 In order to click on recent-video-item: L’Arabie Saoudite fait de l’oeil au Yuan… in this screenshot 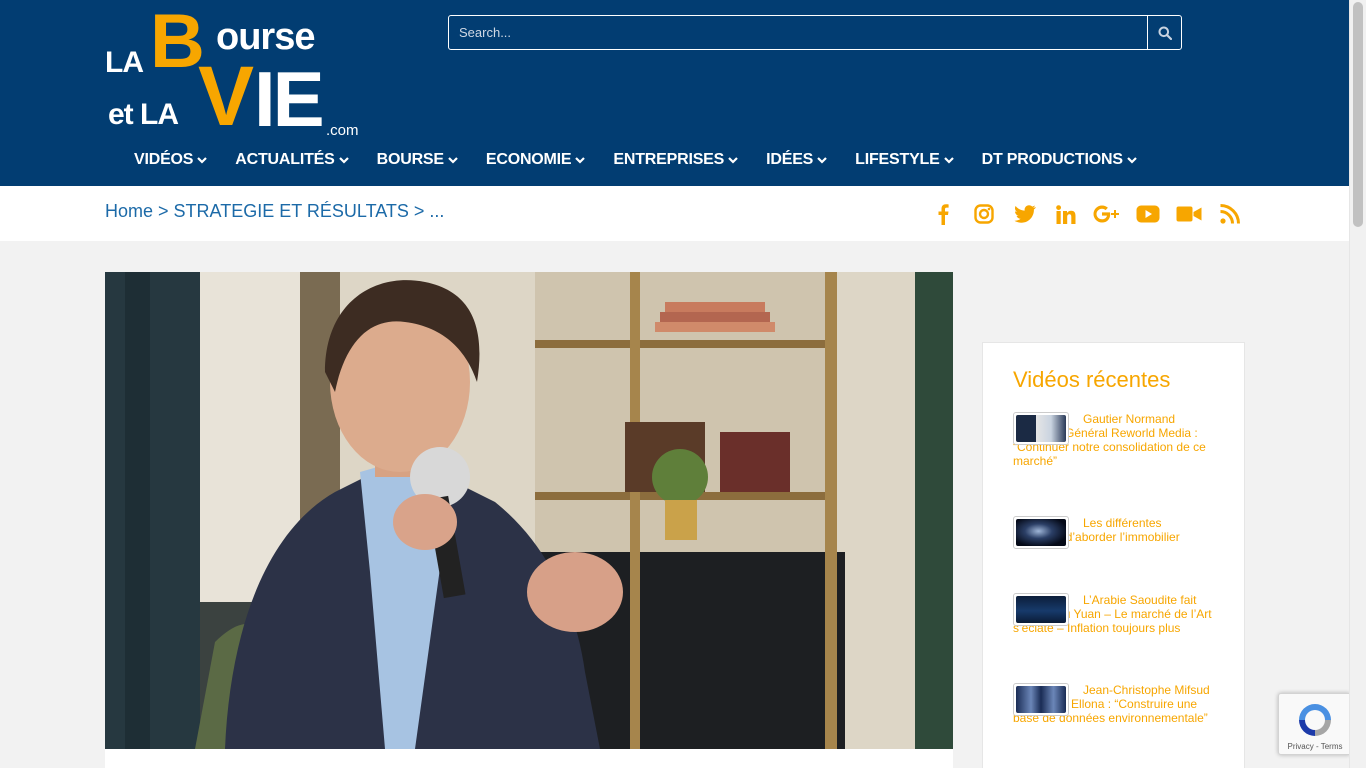, I will do `click(1113, 614)`.